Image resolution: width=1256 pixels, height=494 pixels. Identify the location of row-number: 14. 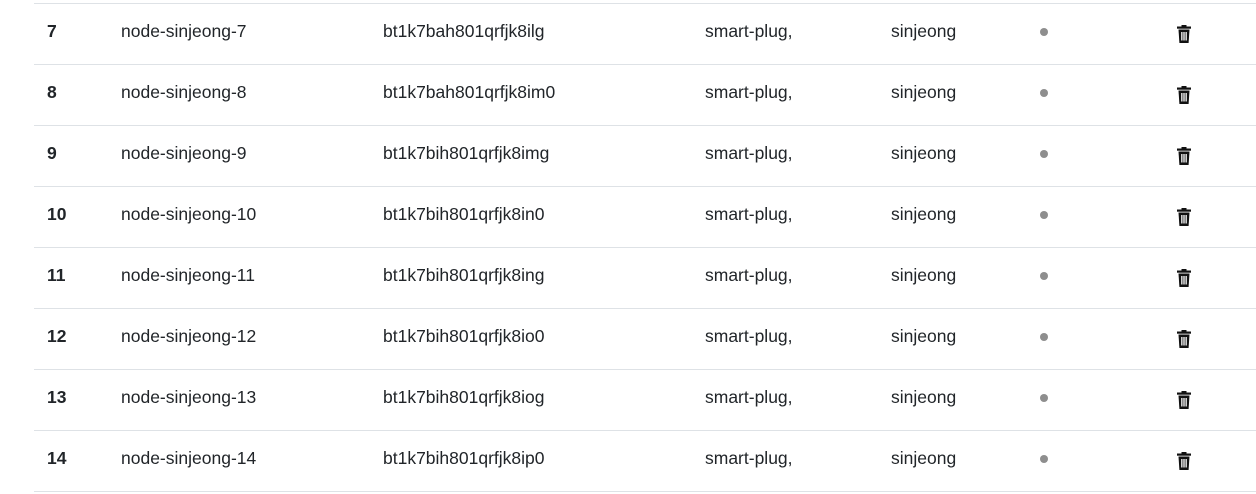
(57, 458).